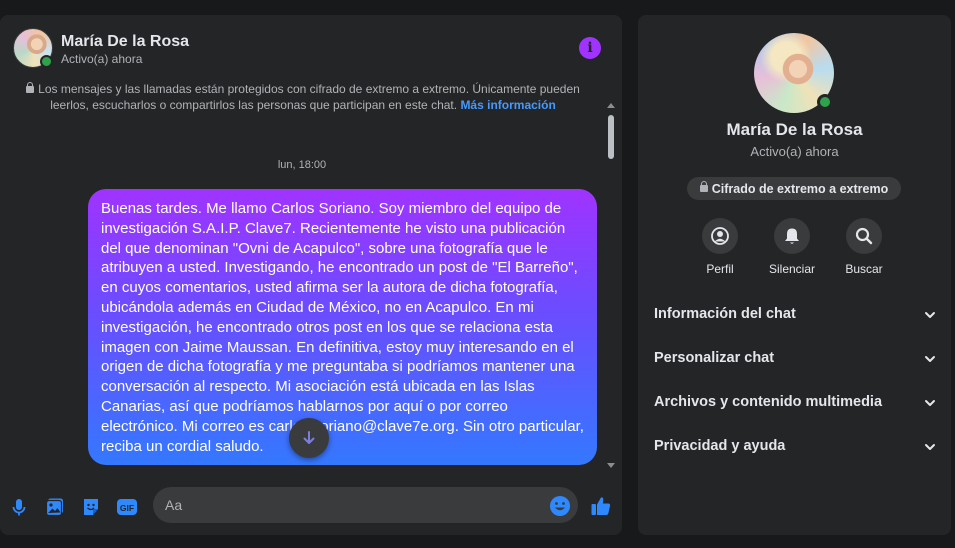 This screenshot has height=548, width=955. What do you see at coordinates (611, 137) in the screenshot?
I see `scrollbar-thumb` at bounding box center [611, 137].